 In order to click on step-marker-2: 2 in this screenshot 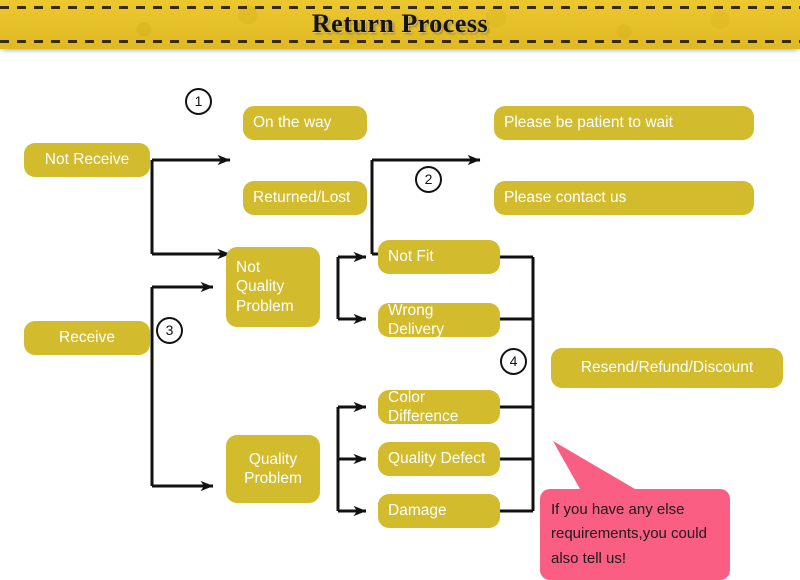, I will do `click(428, 179)`.